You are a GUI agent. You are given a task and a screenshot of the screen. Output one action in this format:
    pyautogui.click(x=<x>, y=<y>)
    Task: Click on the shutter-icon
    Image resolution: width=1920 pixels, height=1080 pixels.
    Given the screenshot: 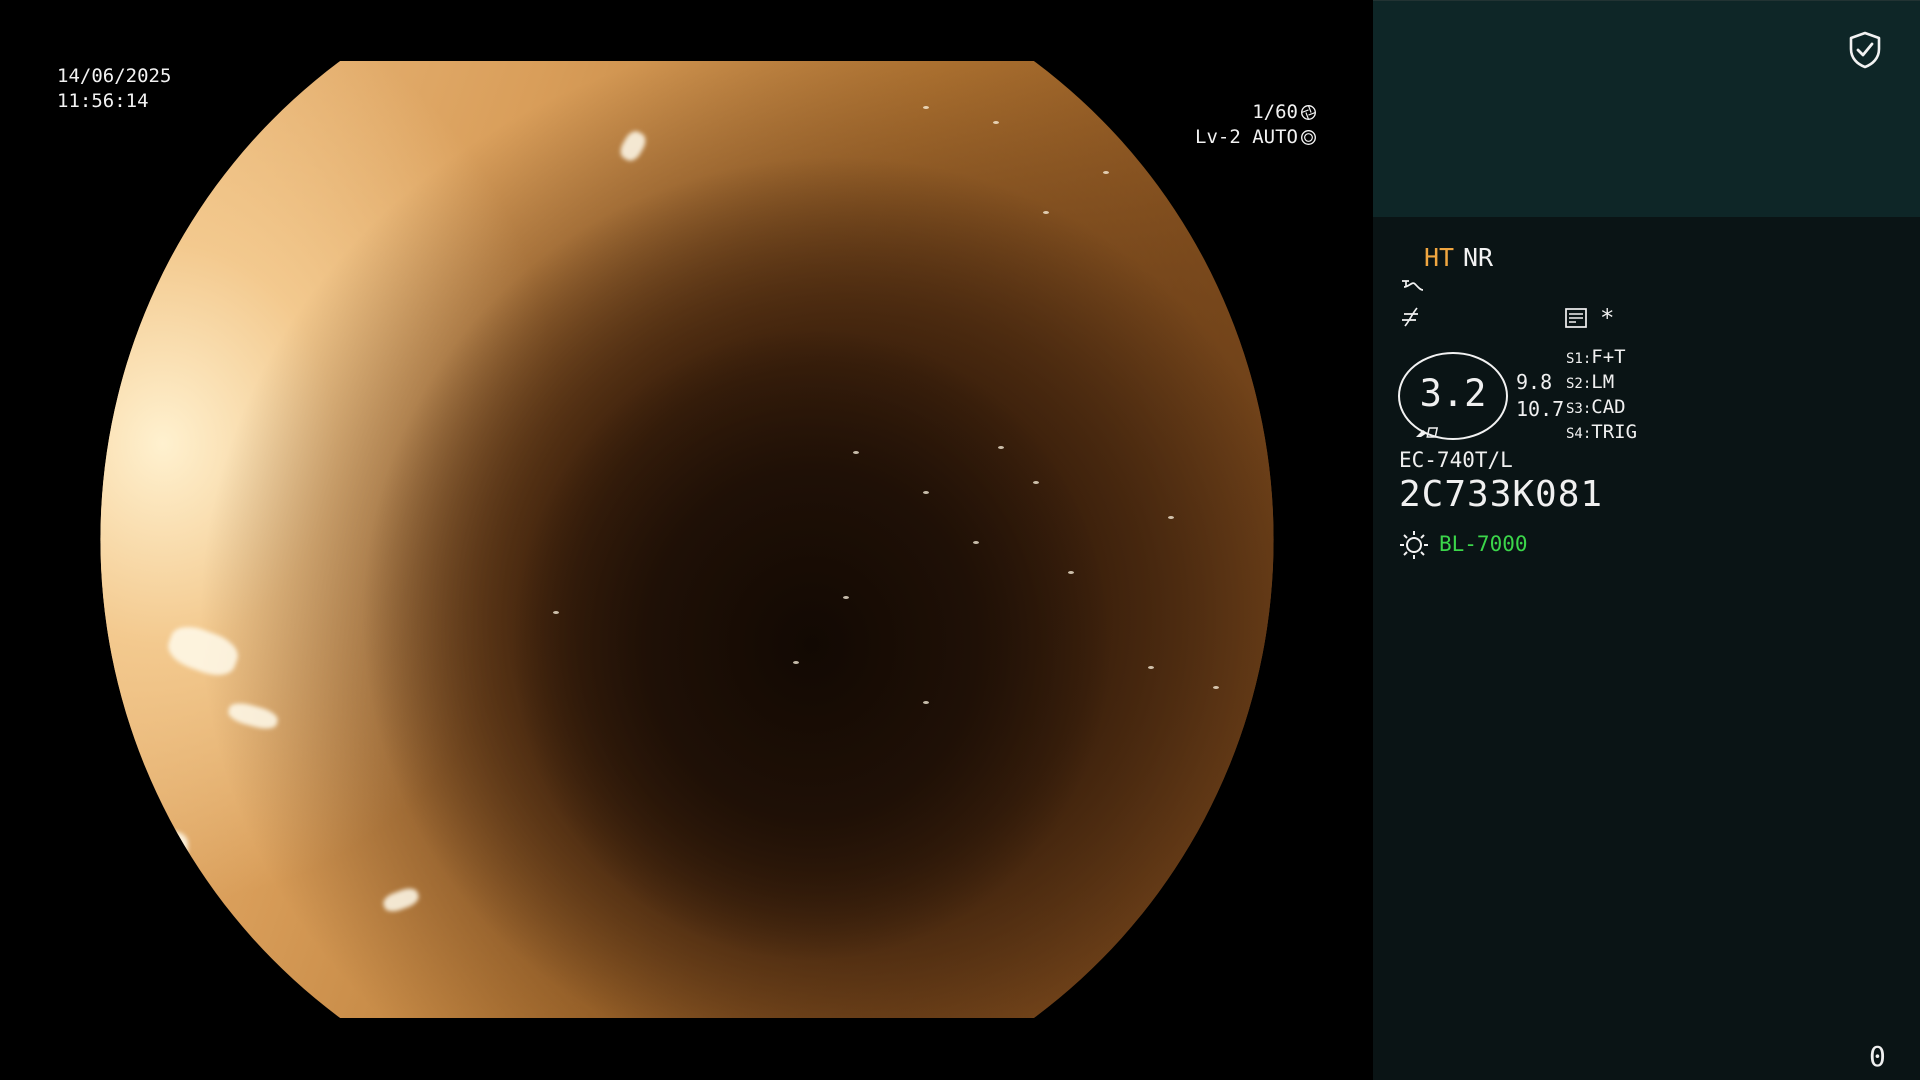 What is the action you would take?
    pyautogui.click(x=1308, y=112)
    